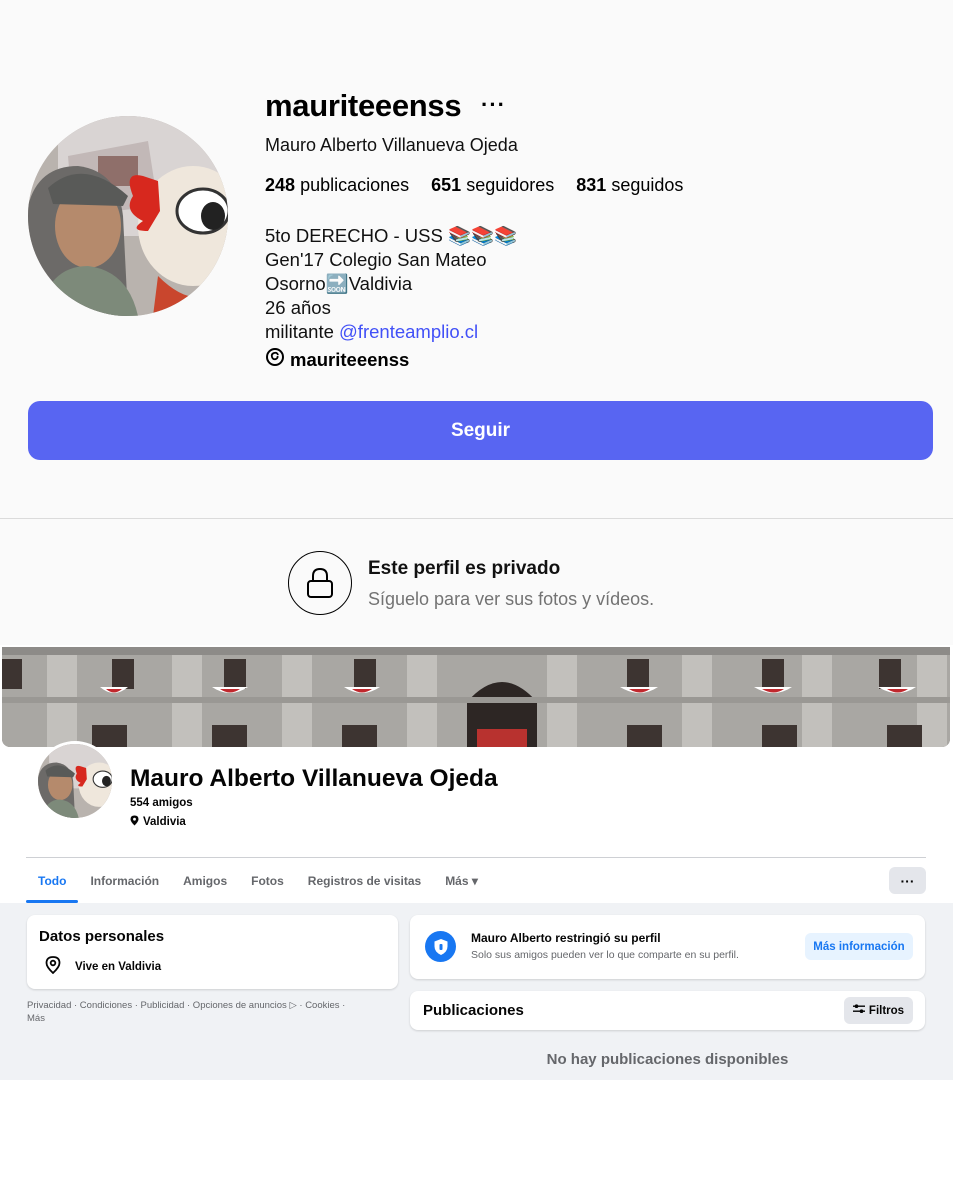  Describe the element at coordinates (408, 331) in the screenshot. I see `ig-bio-mention-link: @frenteamplio.cl` at that location.